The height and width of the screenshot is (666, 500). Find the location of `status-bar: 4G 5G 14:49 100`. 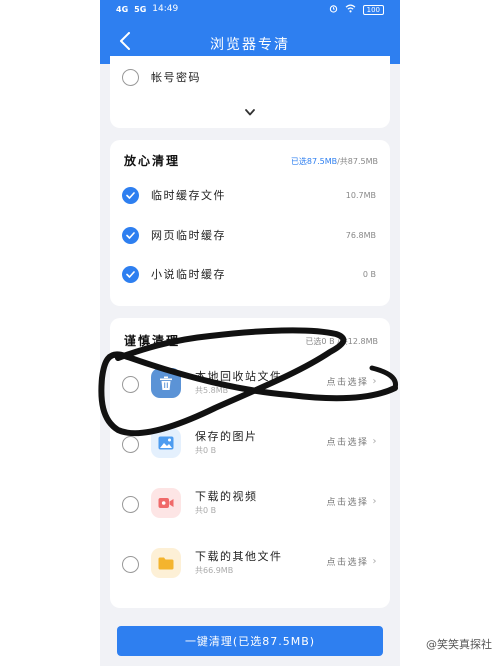

status-bar: 4G 5G 14:49 100 is located at coordinates (250, 11).